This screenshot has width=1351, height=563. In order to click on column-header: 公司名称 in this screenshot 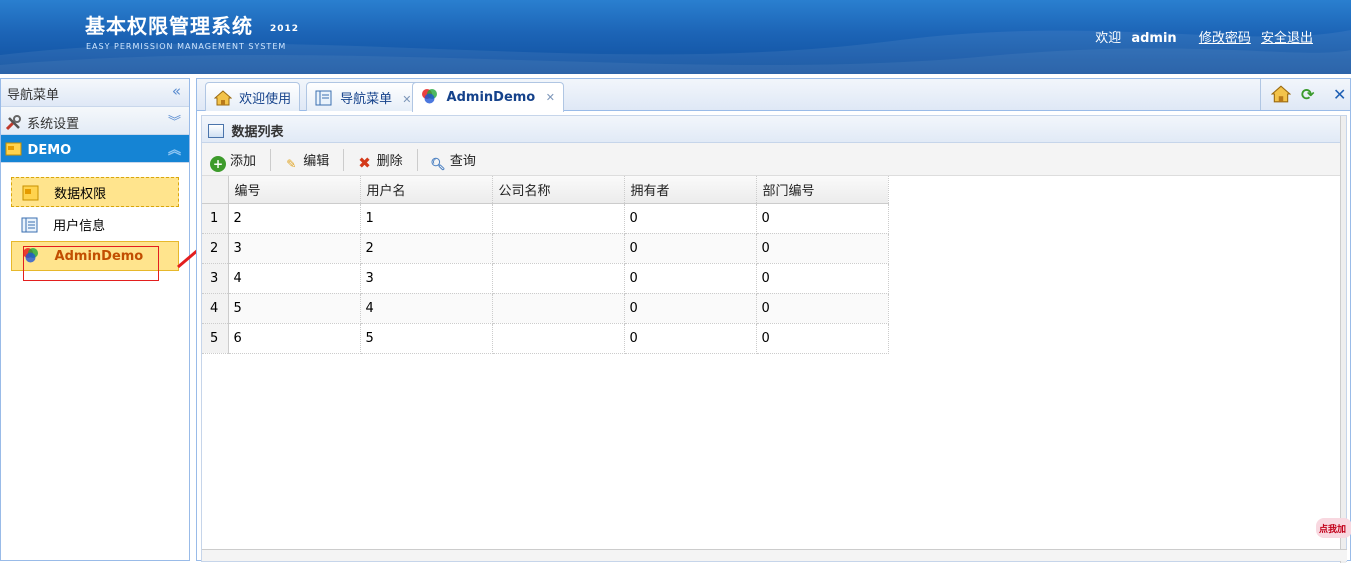, I will do `click(558, 190)`.